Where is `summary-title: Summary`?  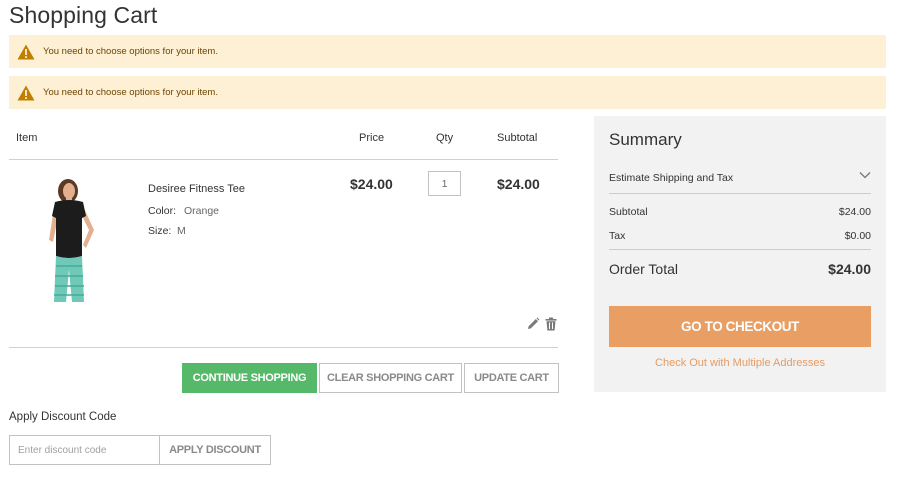 summary-title: Summary is located at coordinates (645, 139).